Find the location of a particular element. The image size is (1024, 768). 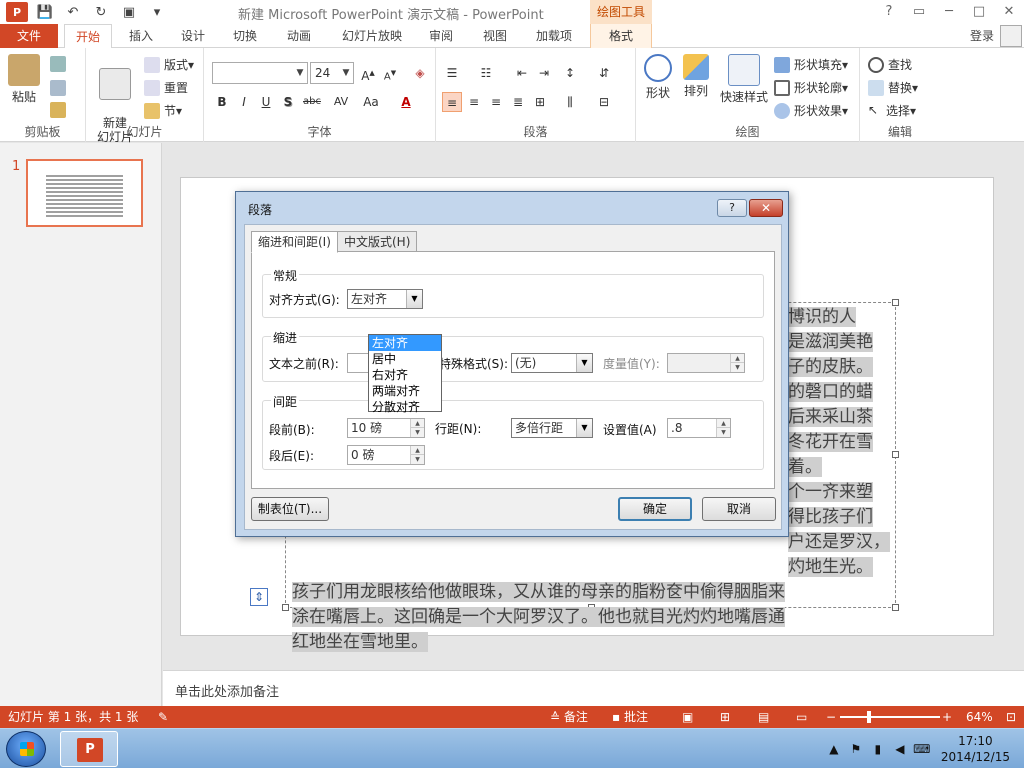

reset-button: 重置 is located at coordinates (166, 87).